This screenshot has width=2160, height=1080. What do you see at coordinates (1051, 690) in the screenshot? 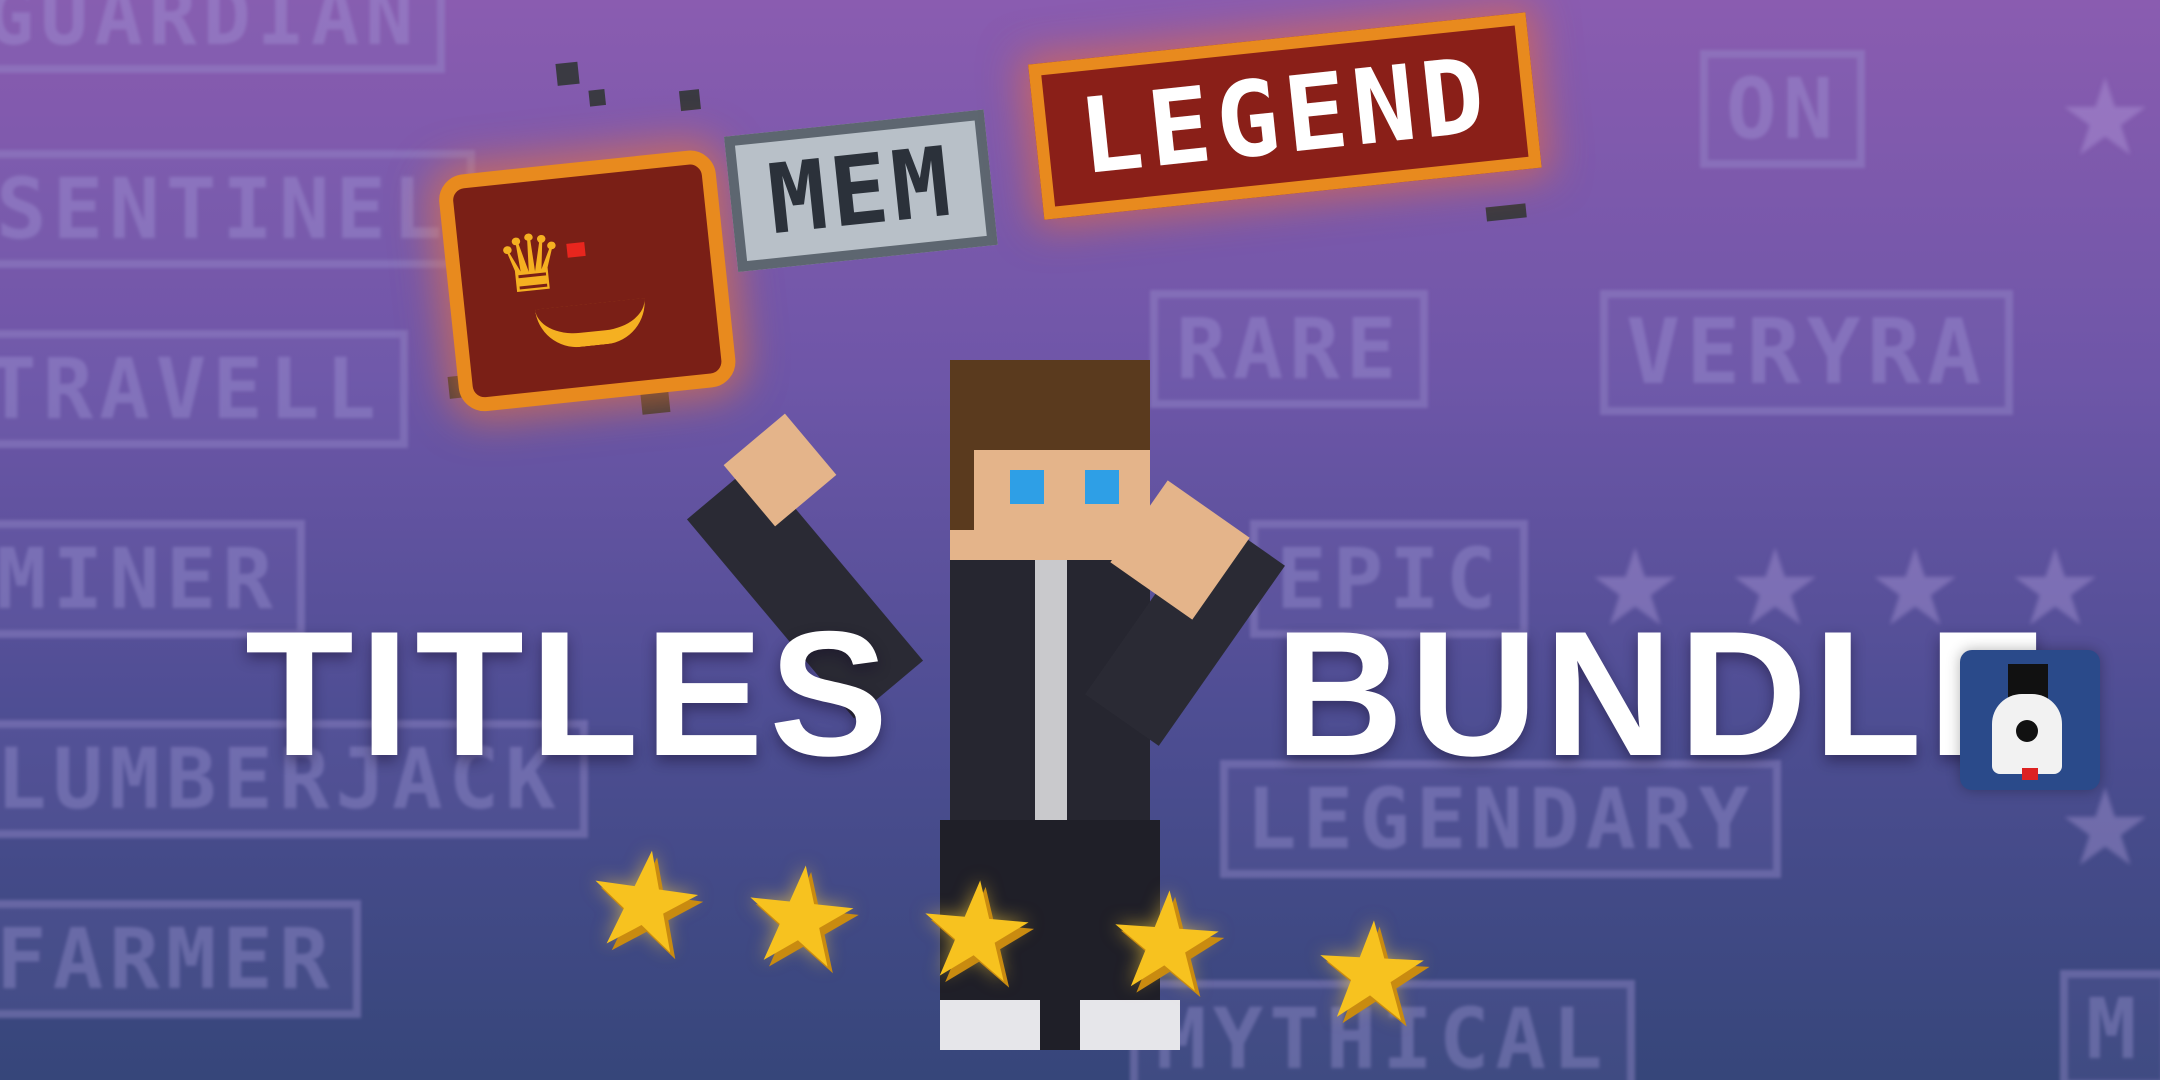
I see `character-zipper` at bounding box center [1051, 690].